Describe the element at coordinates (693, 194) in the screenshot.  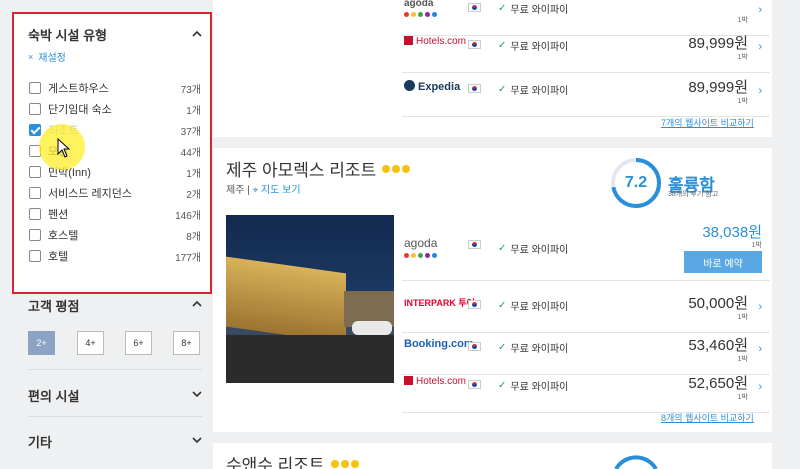
I see `review-count: 38개의 후기 참고` at that location.